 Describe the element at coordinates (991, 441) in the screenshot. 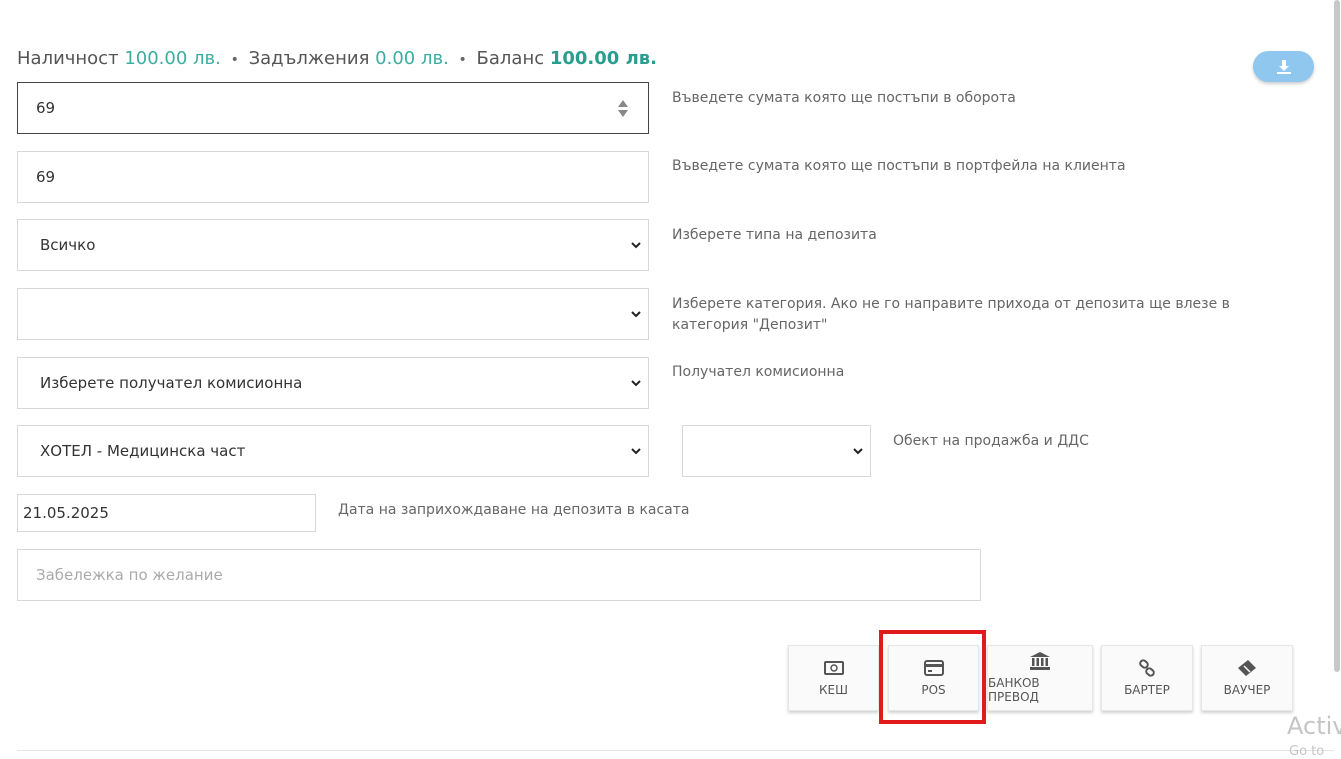

I see `sale-object-hint: Обект на продажба и ДДС` at that location.